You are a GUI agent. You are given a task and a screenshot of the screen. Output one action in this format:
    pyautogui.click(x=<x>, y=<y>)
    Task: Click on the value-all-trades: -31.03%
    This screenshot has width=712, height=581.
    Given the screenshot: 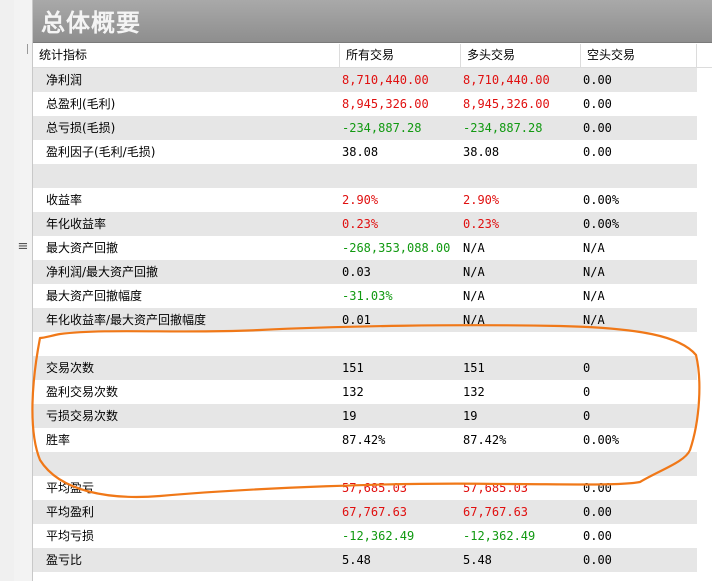 What is the action you would take?
    pyautogui.click(x=367, y=296)
    